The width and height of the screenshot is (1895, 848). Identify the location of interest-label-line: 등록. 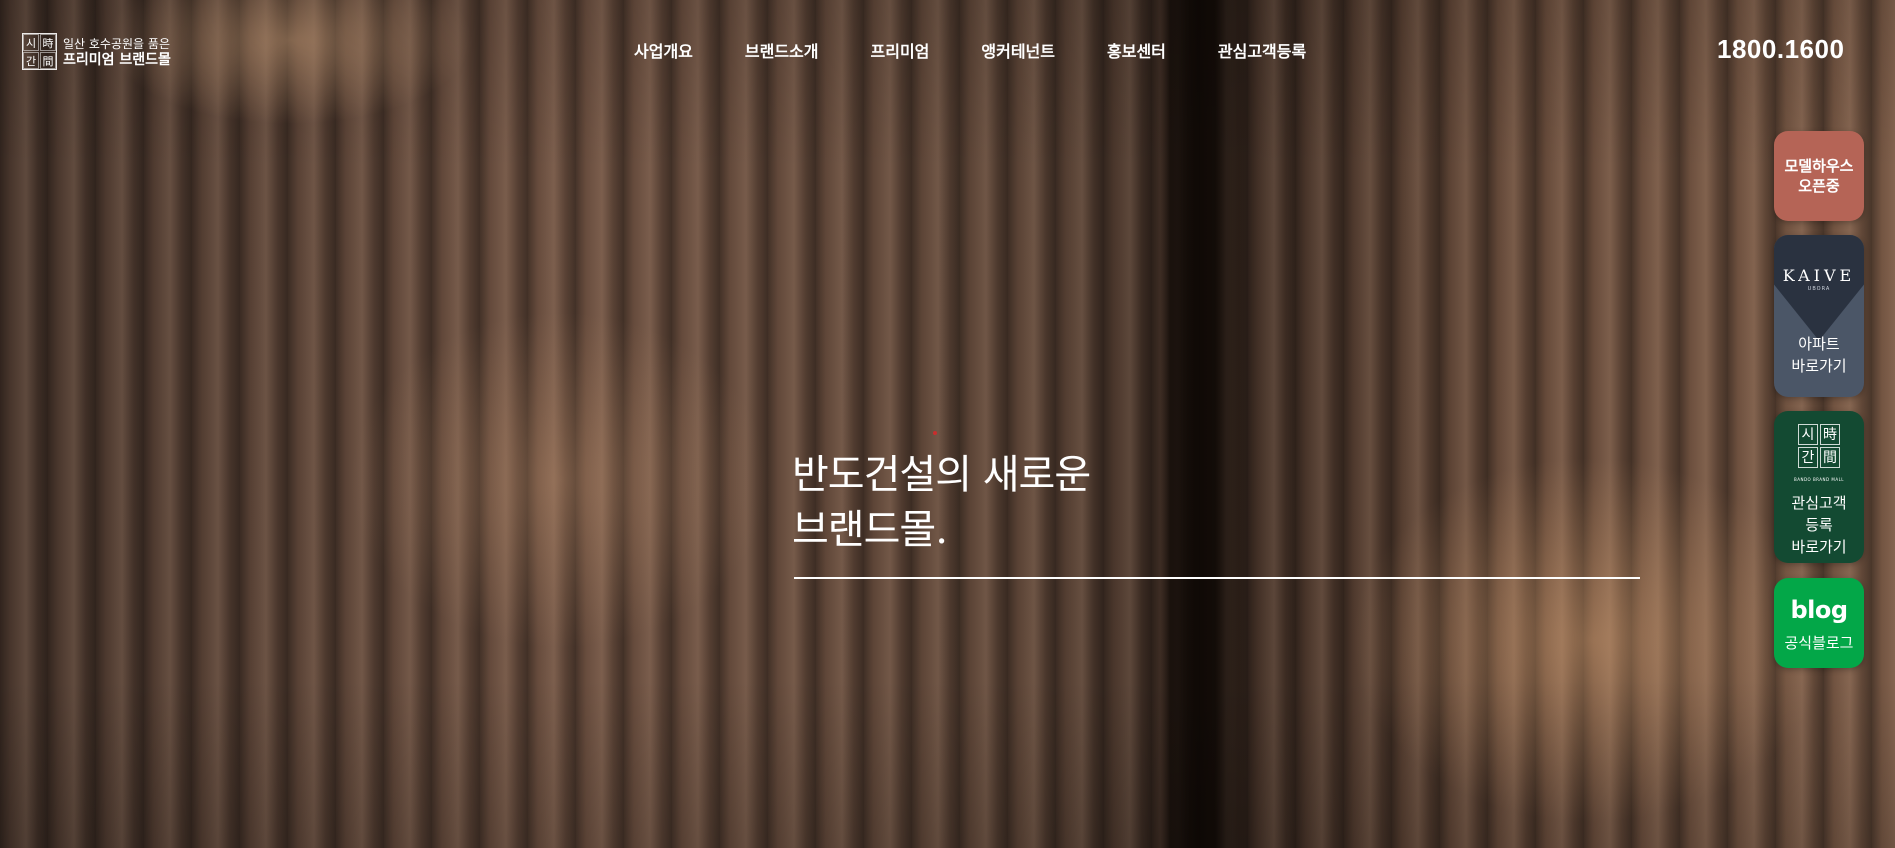
(1819, 525).